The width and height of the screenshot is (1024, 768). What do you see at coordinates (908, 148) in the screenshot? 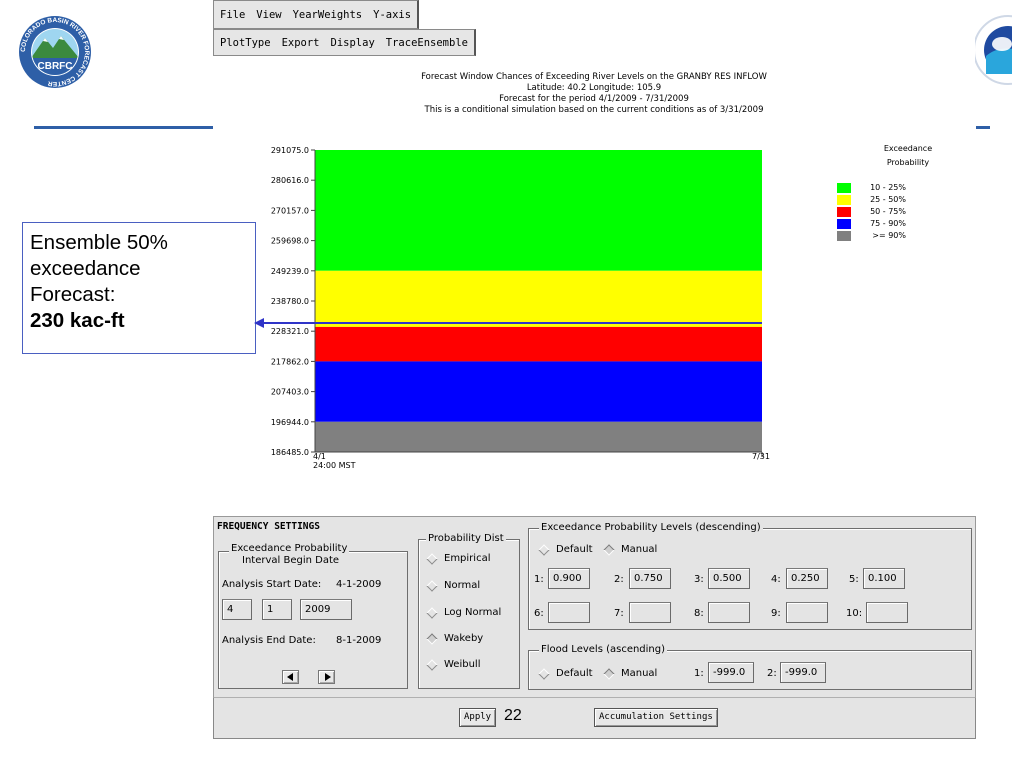
I see `legend-title-line1: Exceedance` at bounding box center [908, 148].